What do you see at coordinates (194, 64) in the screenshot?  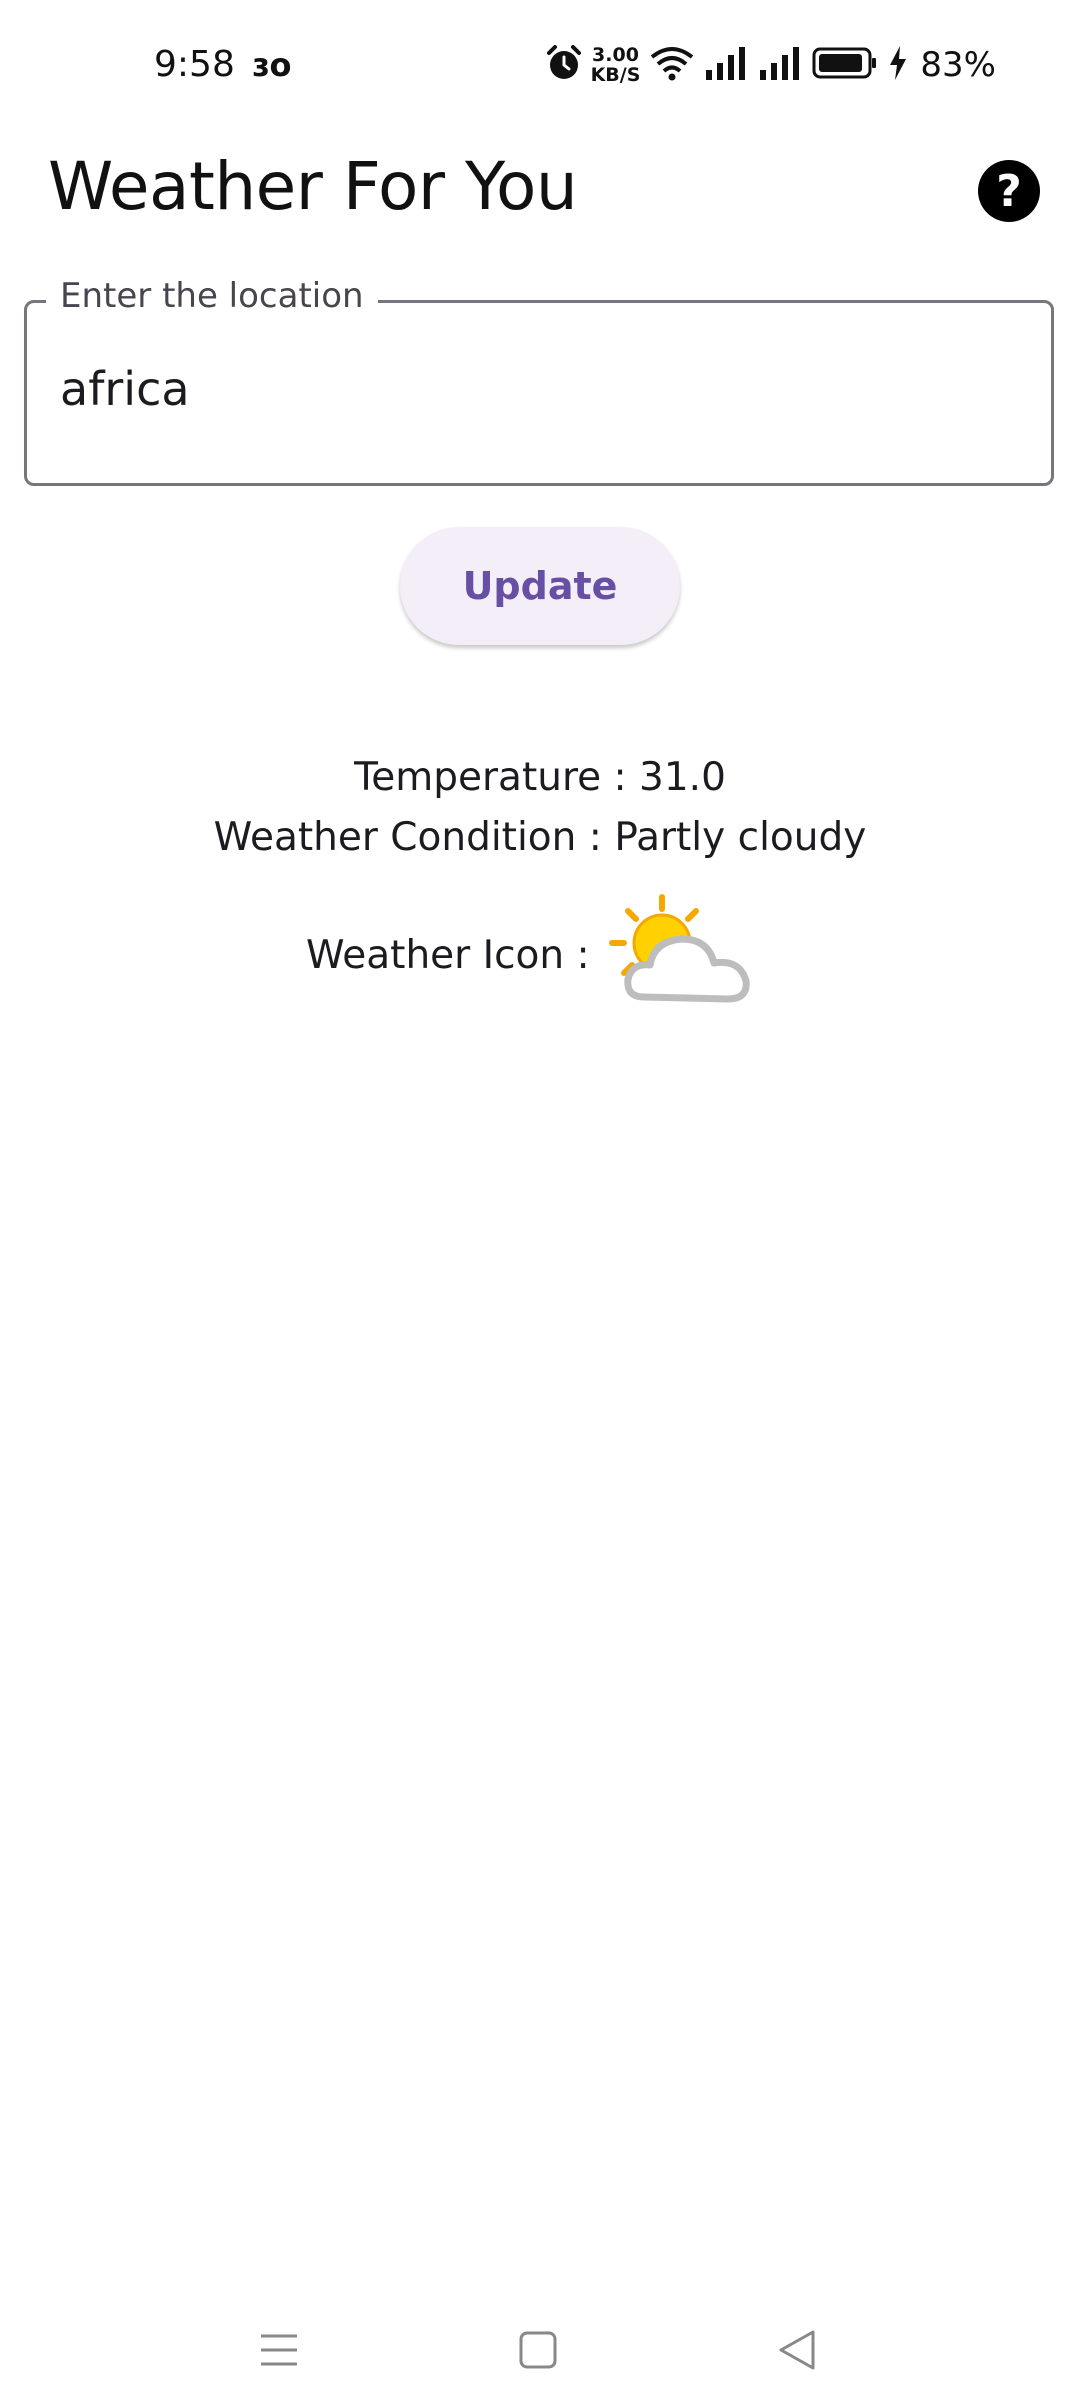 I see `status-time: 9:58` at bounding box center [194, 64].